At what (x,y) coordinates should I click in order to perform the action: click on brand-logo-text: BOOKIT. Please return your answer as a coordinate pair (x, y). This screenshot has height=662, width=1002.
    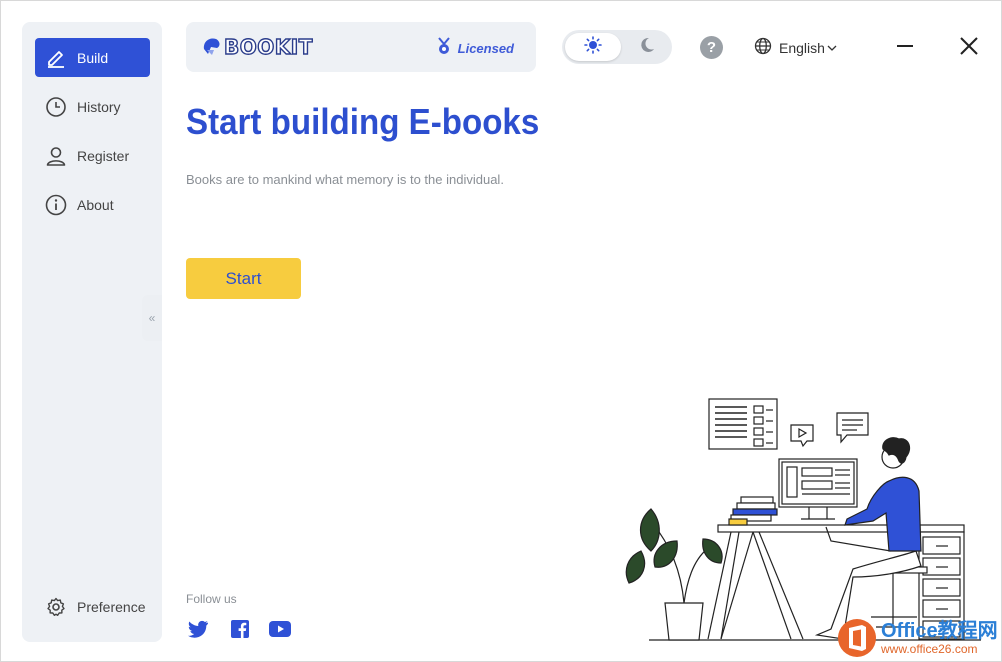
    Looking at the image, I should click on (268, 46).